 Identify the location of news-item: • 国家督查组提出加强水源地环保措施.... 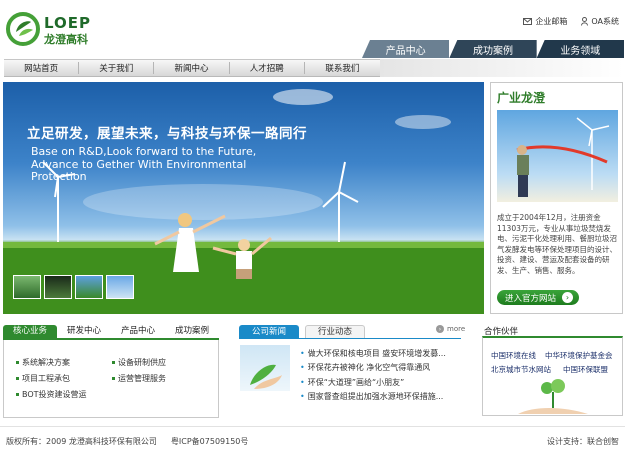
(381, 397).